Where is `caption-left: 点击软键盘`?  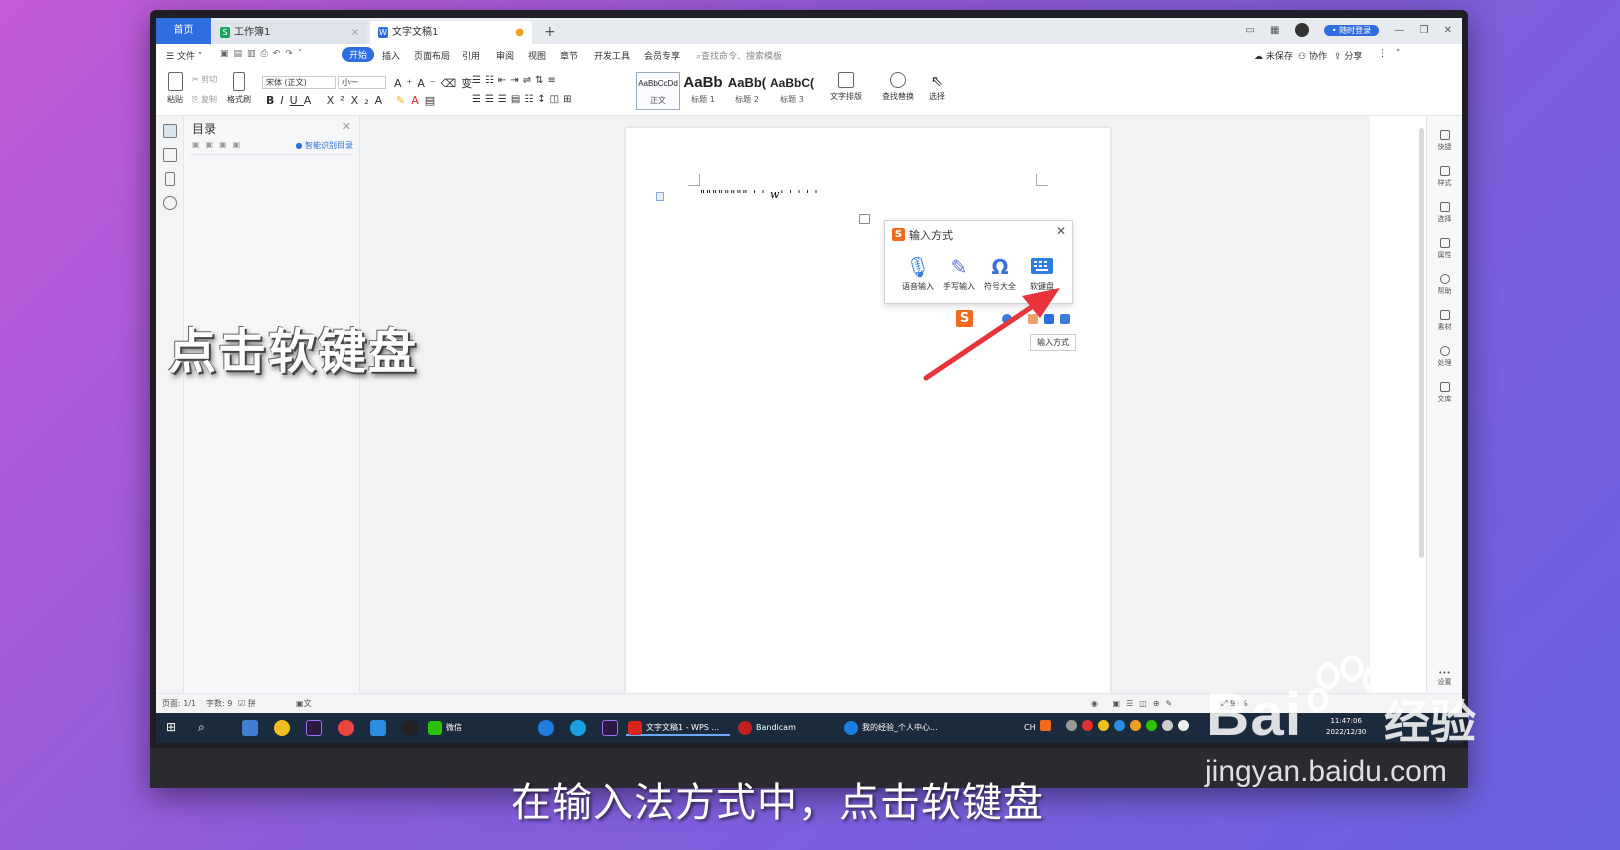 caption-left: 点击软键盘 is located at coordinates (293, 352).